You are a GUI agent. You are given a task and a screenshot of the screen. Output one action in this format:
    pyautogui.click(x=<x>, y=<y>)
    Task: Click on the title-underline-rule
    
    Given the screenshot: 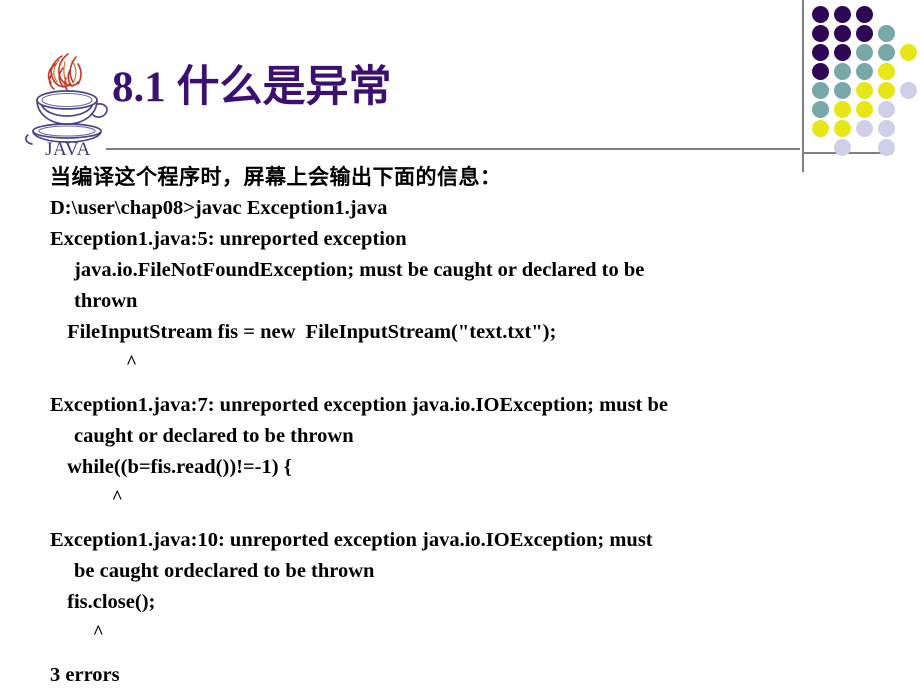 What is the action you would take?
    pyautogui.click(x=453, y=149)
    